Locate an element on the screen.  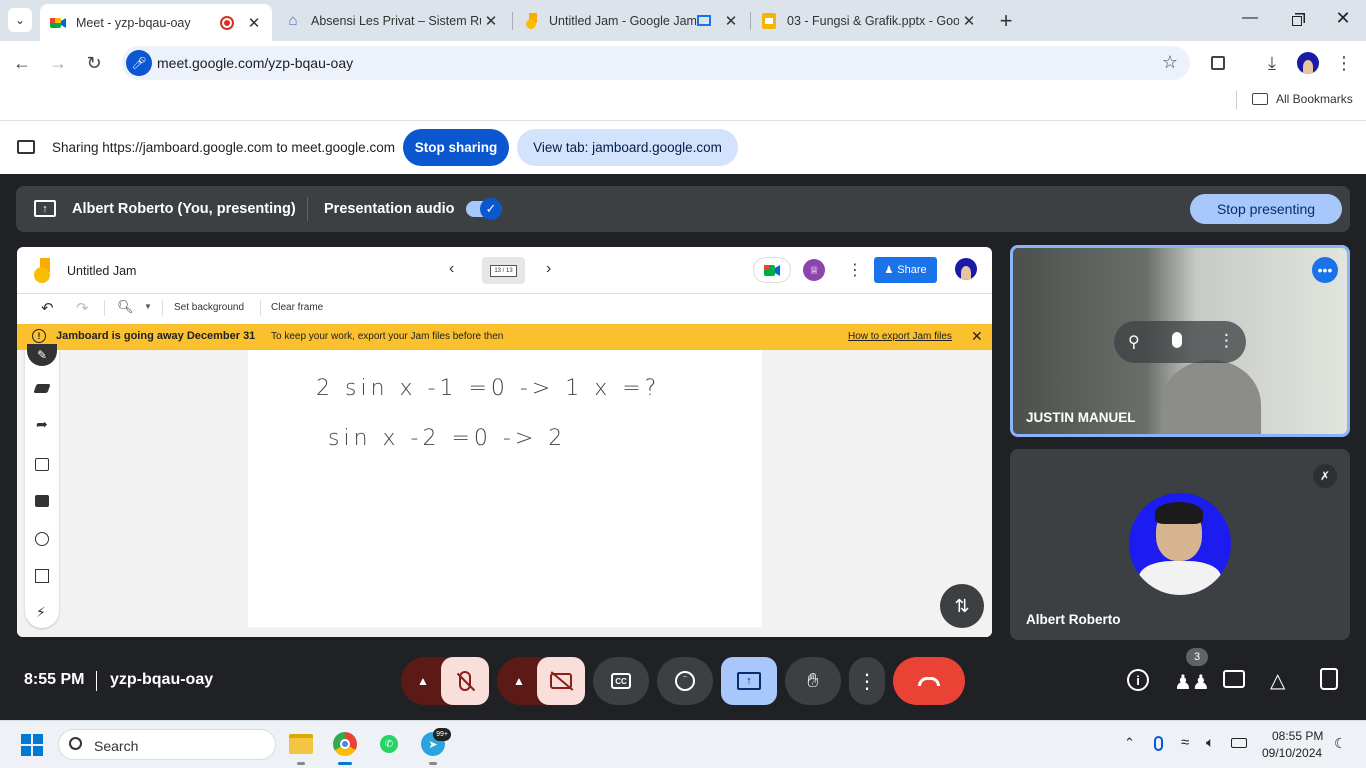
more-options-icon: ••• is located at coordinates (1325, 270).